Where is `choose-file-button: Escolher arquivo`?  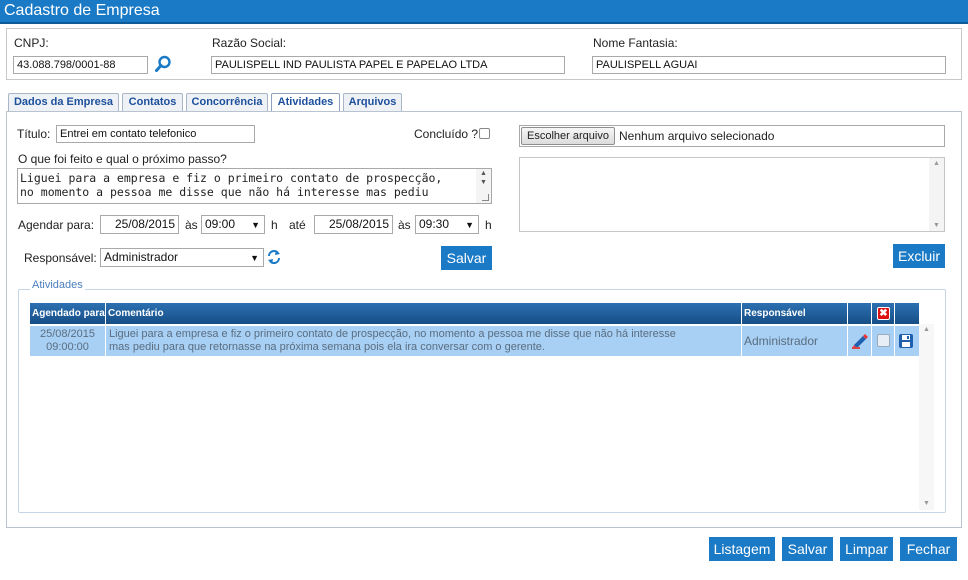
choose-file-button: Escolher arquivo is located at coordinates (568, 136).